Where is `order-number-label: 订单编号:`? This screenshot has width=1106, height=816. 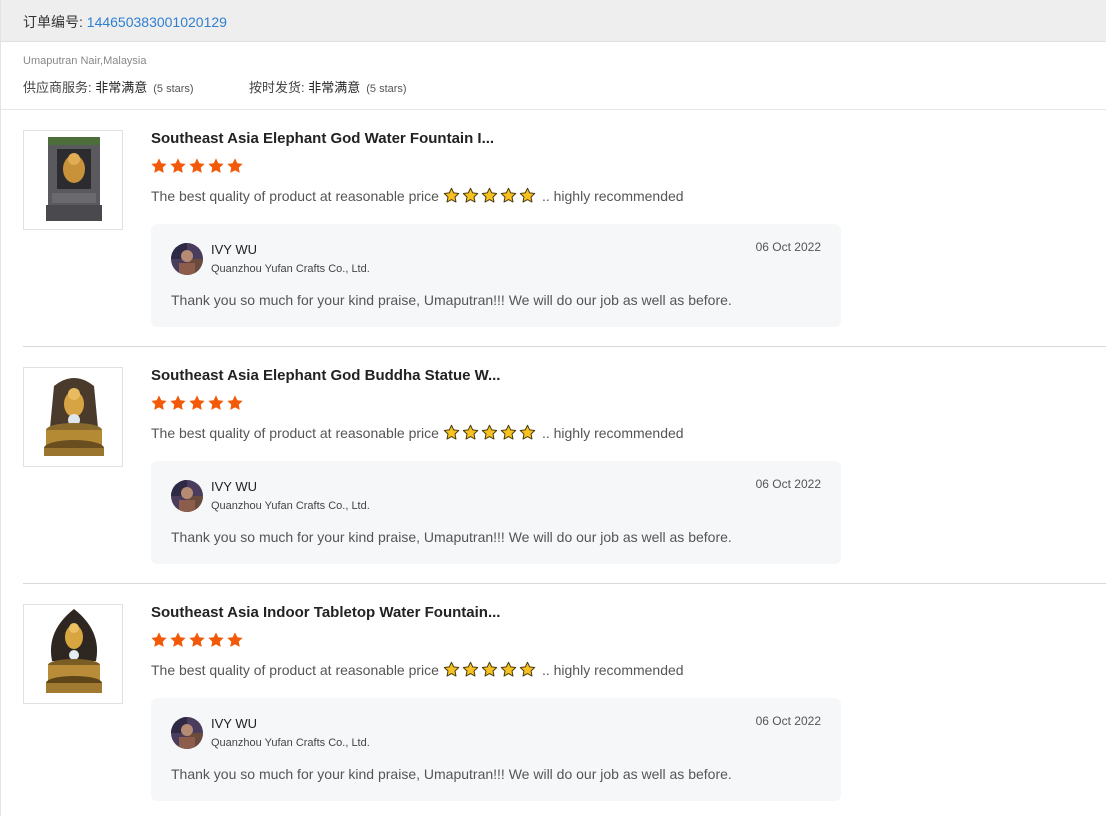 order-number-label: 订单编号: is located at coordinates (55, 22).